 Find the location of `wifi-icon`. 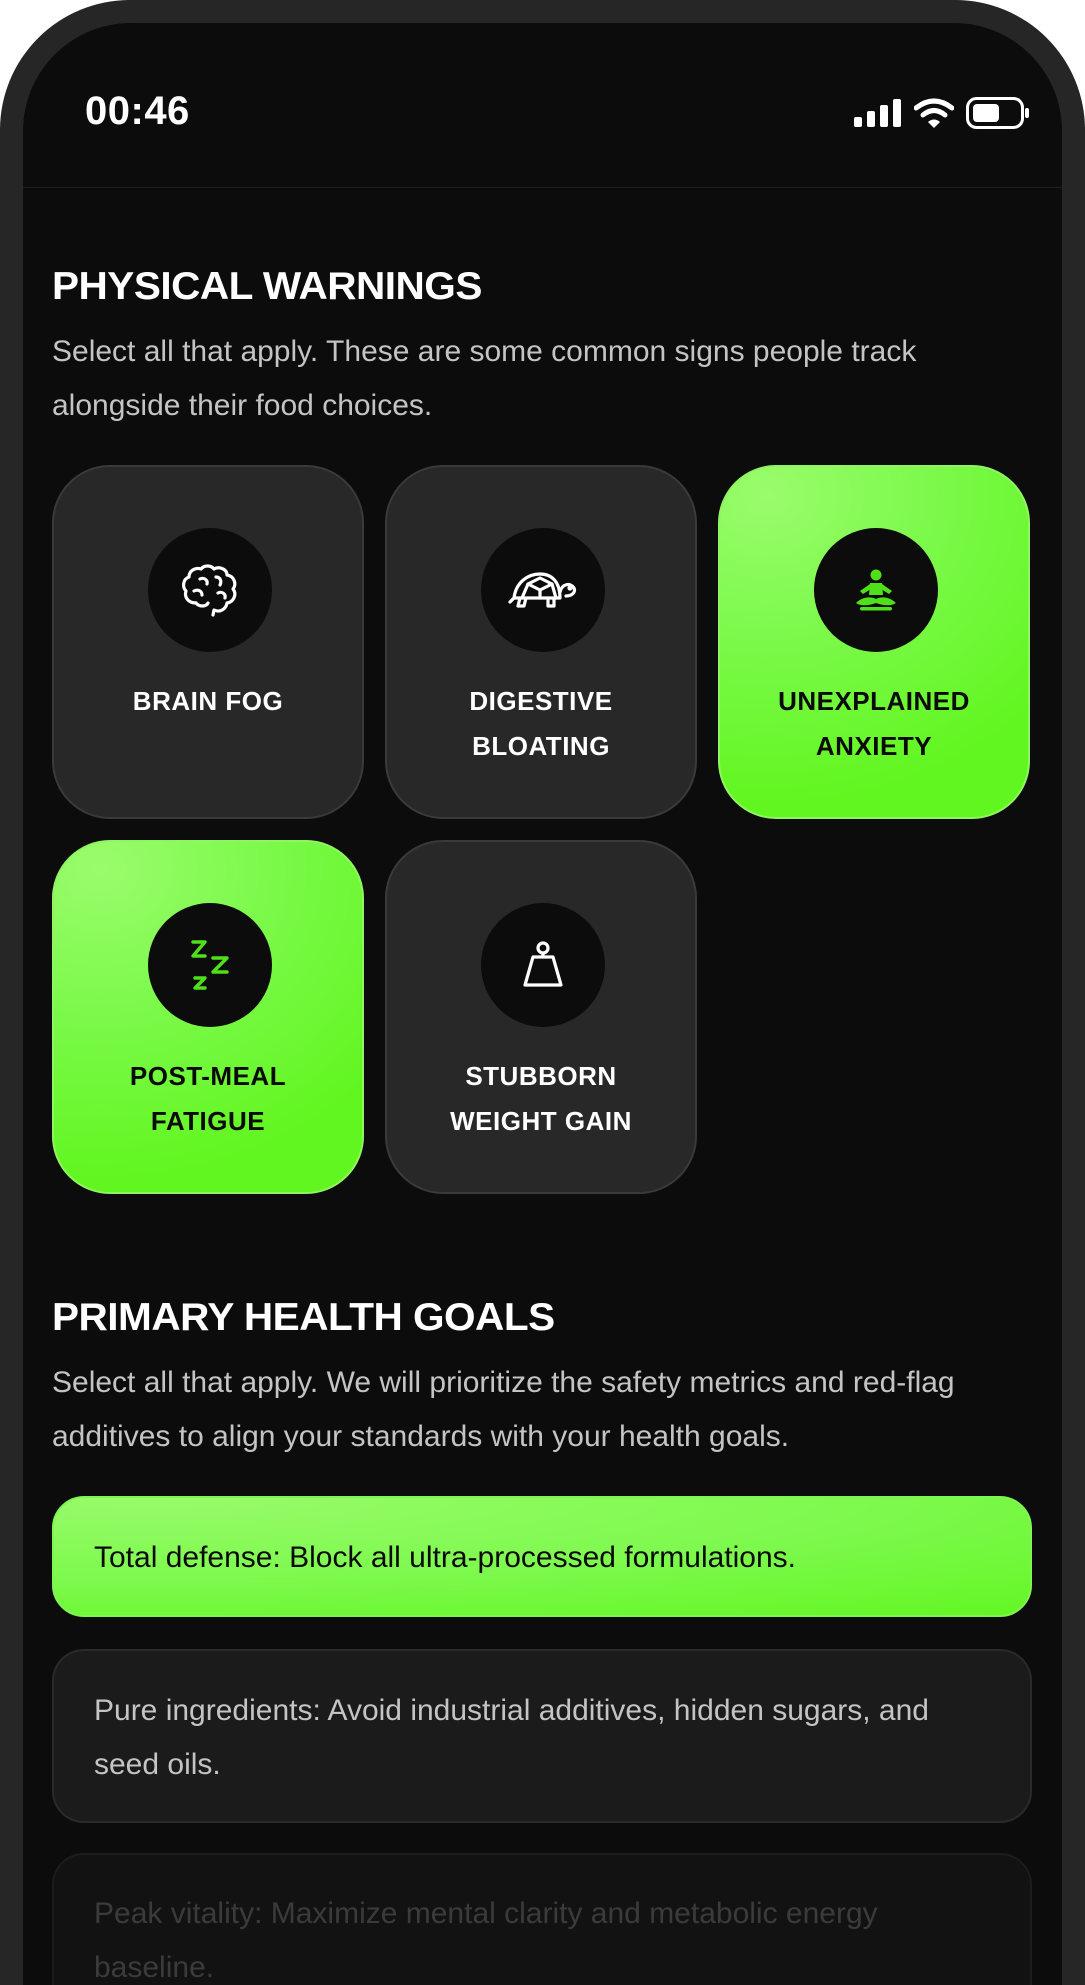

wifi-icon is located at coordinates (934, 113).